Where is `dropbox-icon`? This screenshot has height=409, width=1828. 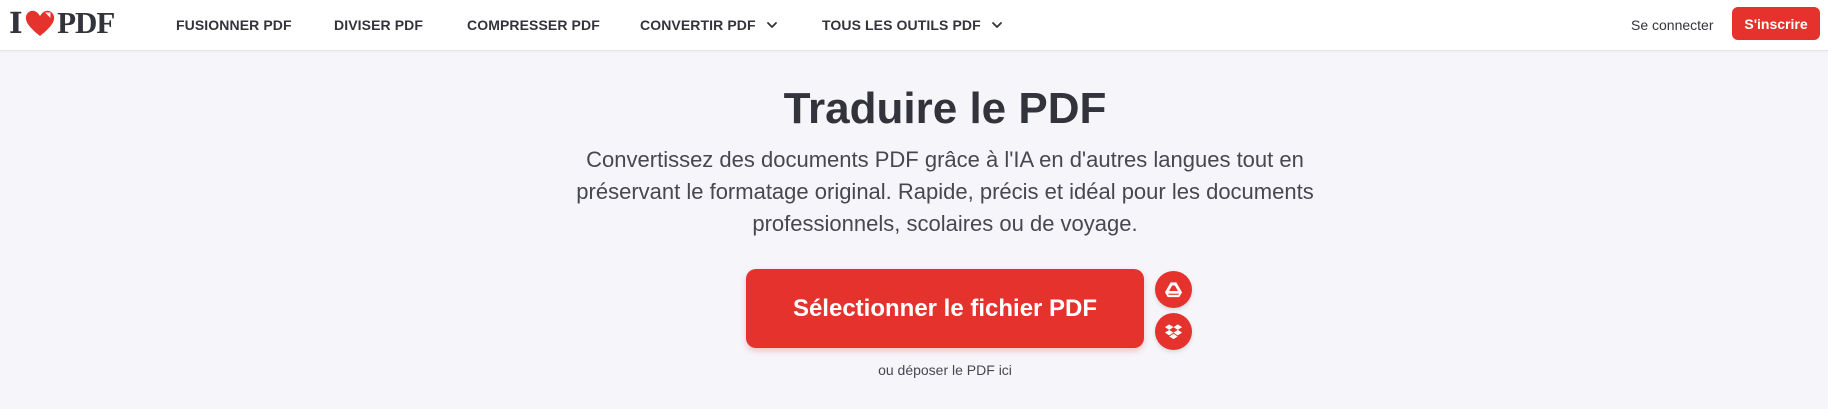
dropbox-icon is located at coordinates (1173, 332).